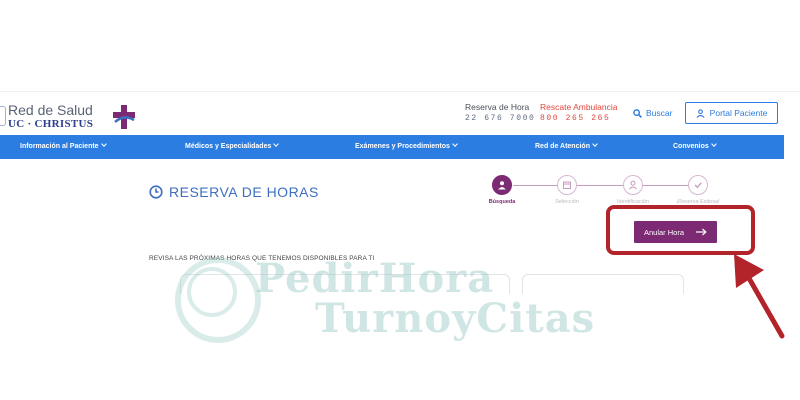 The image size is (800, 400). I want to click on reserva-hora-contact: Reserva de Hora 22 676 7000, so click(500, 113).